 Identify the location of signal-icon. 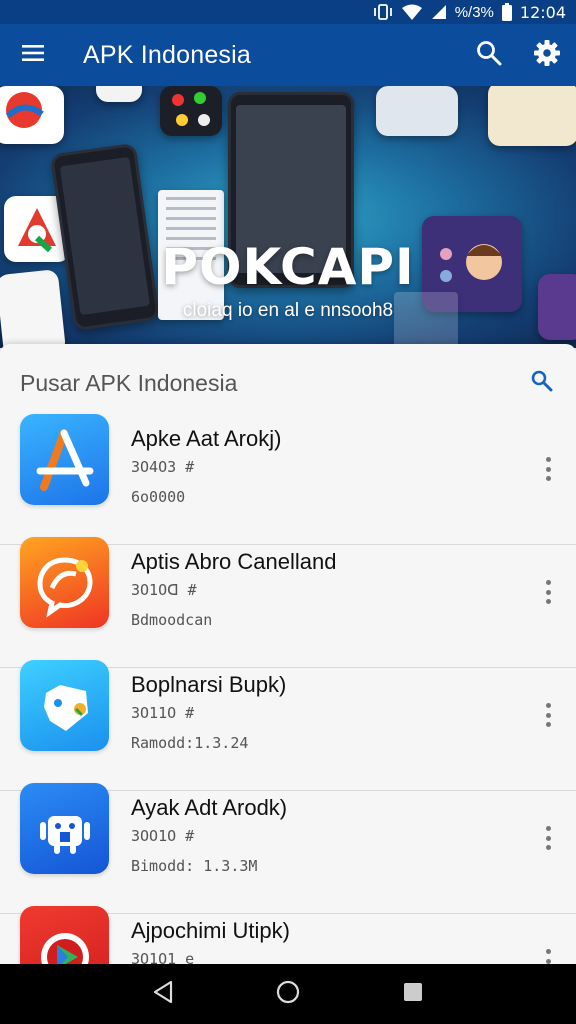
(439, 12).